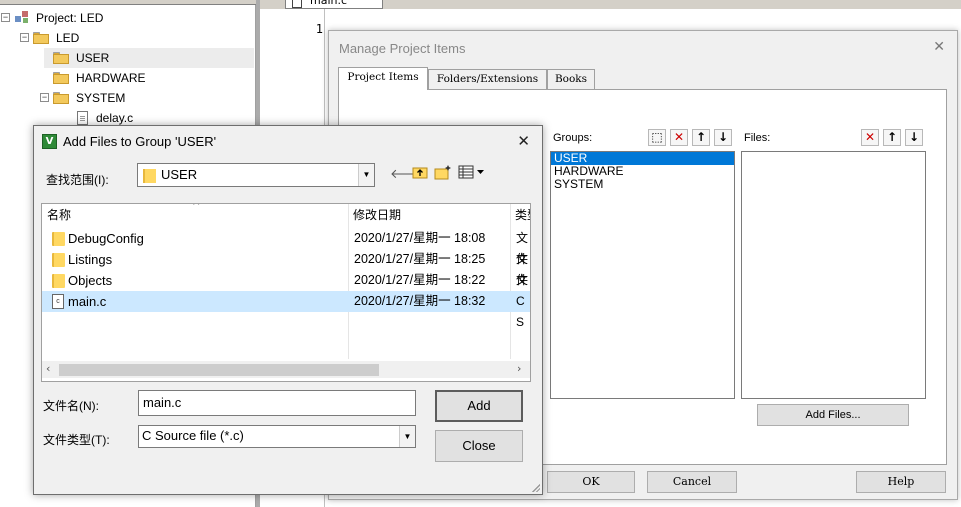 The height and width of the screenshot is (507, 961). What do you see at coordinates (657, 137) in the screenshot?
I see `new-group-icon: ⬚` at bounding box center [657, 137].